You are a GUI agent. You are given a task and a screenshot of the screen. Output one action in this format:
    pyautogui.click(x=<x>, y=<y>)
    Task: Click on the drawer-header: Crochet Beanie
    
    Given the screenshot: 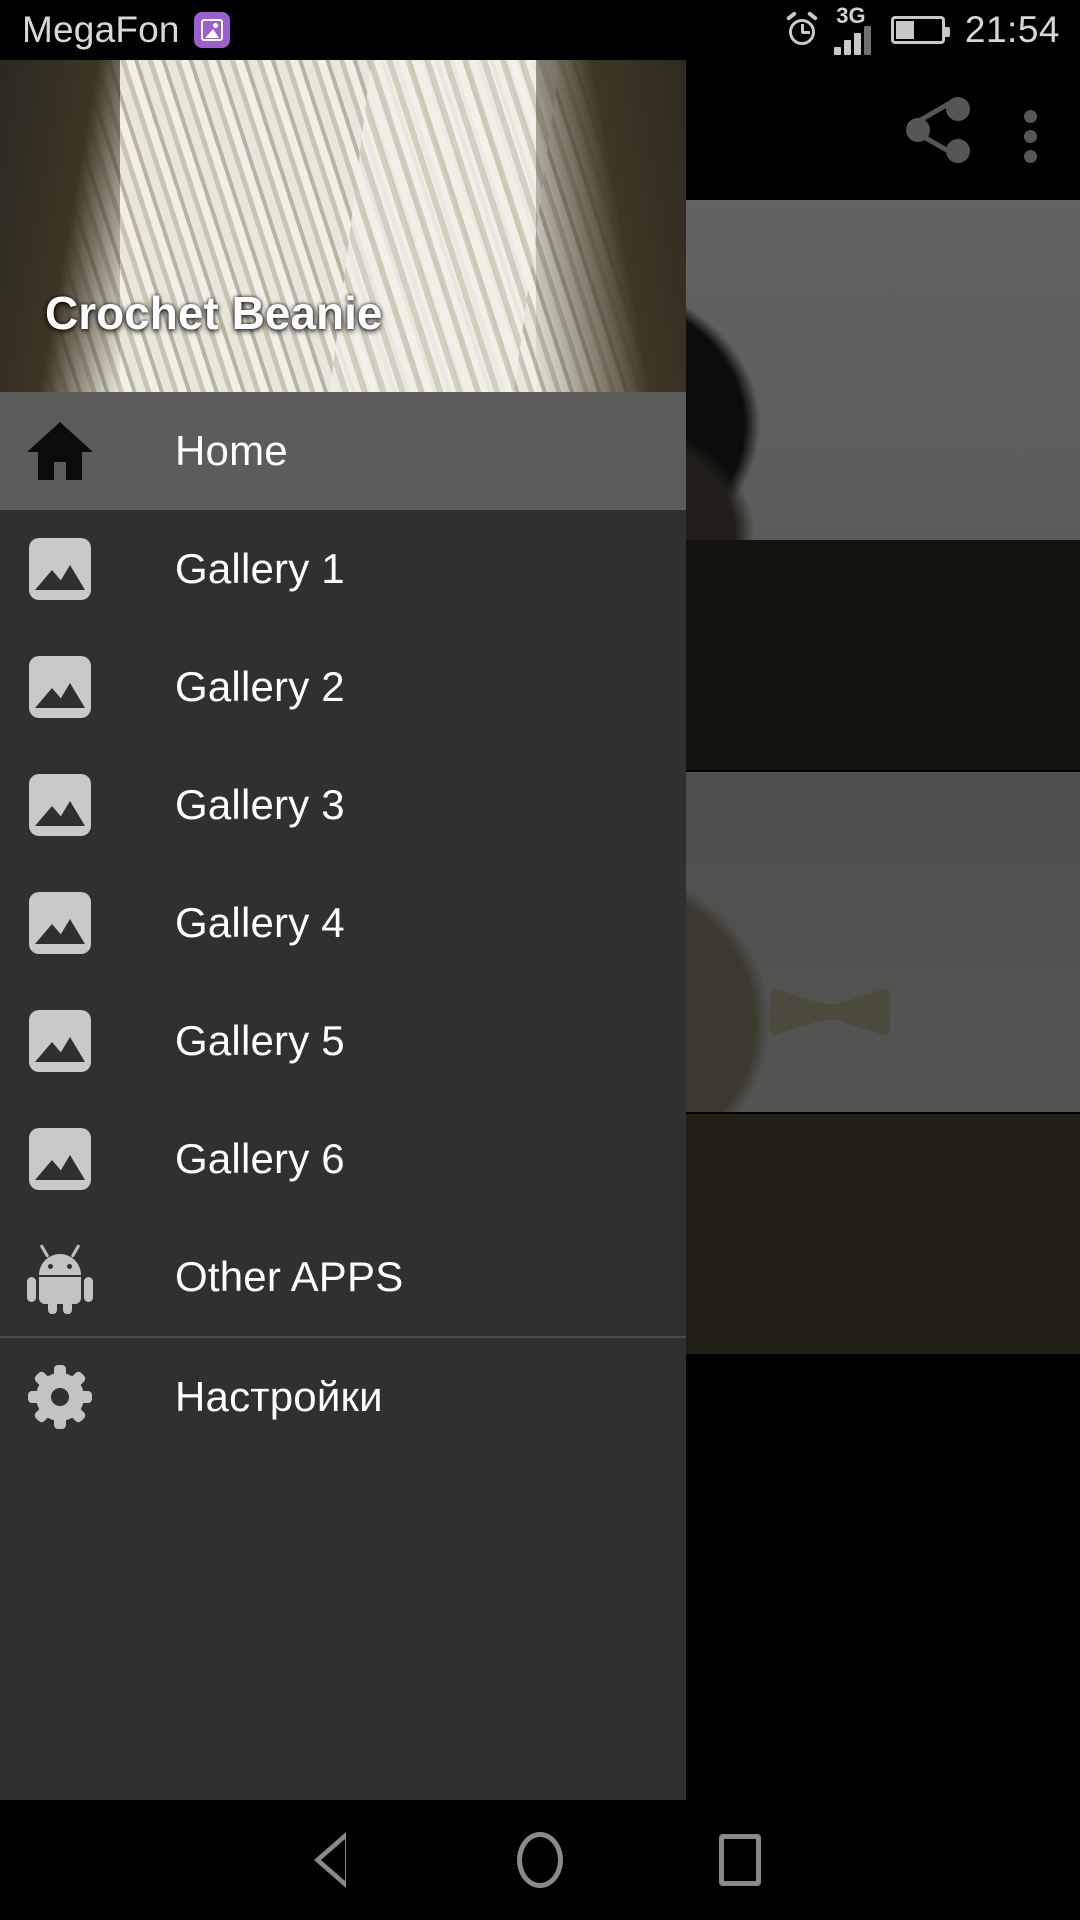 What is the action you would take?
    pyautogui.click(x=343, y=226)
    